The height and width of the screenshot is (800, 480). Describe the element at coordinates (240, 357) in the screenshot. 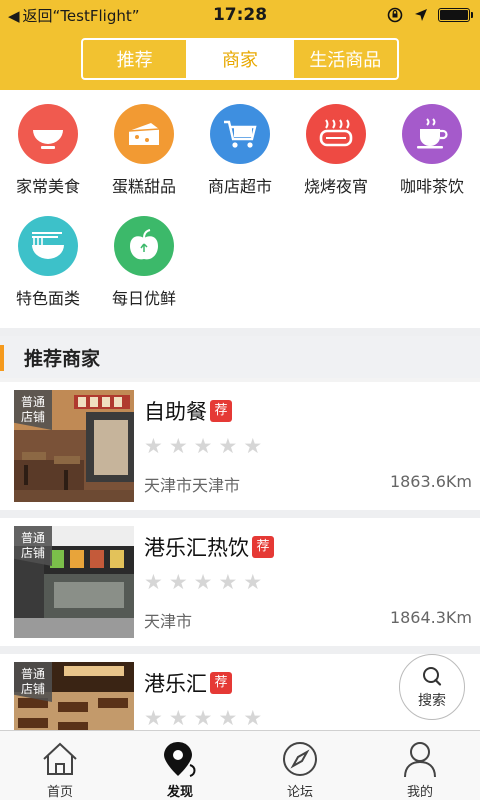

I see `section-header: 推荐商家` at that location.